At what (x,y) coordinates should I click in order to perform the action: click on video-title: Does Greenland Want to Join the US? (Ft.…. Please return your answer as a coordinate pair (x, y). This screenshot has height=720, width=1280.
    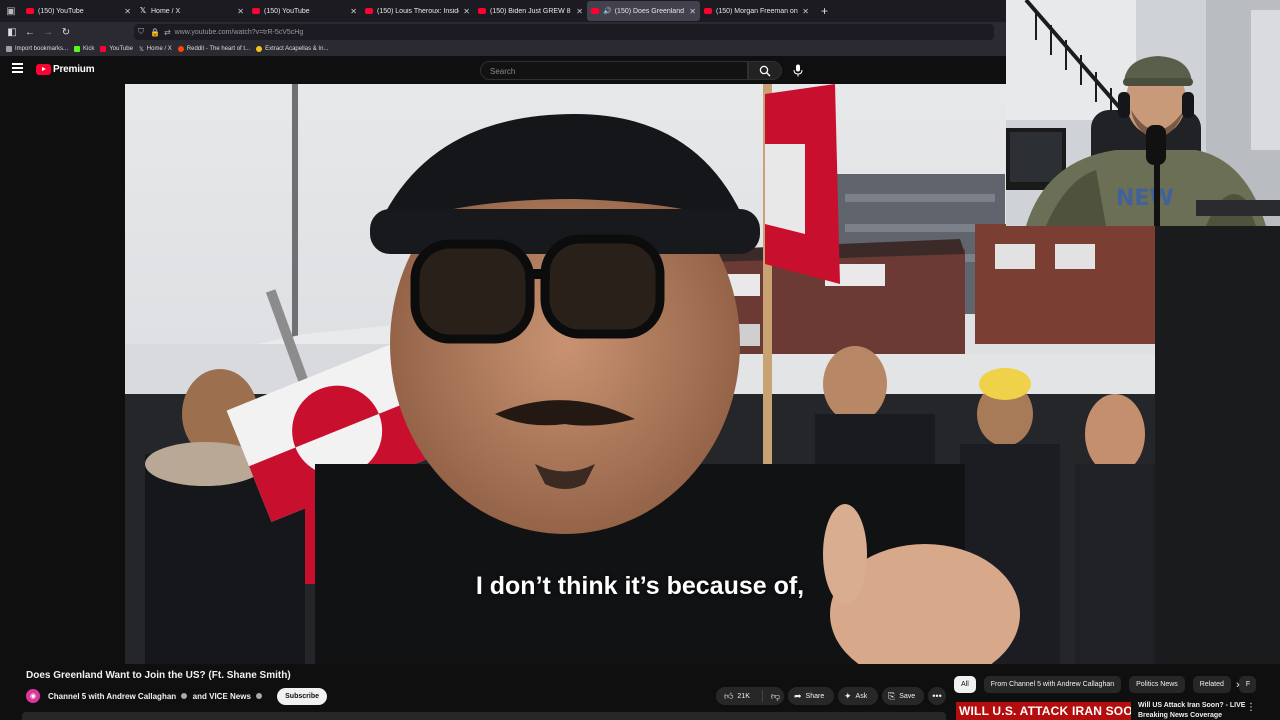
    Looking at the image, I should click on (158, 675).